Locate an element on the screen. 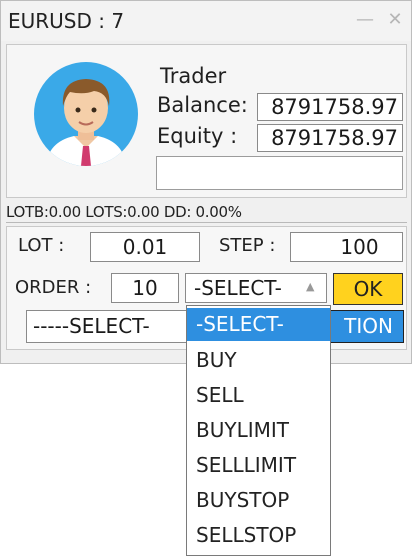  close-icon: ✕ is located at coordinates (395, 20).